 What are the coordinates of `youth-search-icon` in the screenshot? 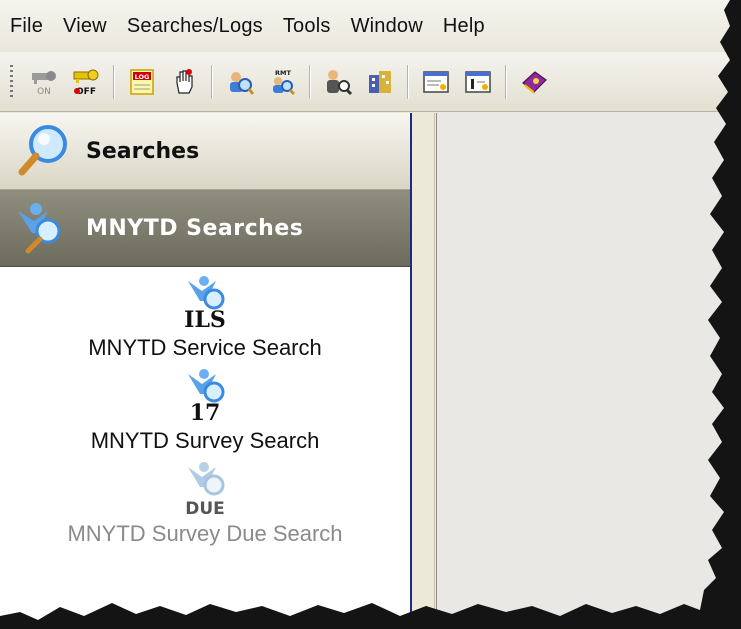 It's located at (39, 228).